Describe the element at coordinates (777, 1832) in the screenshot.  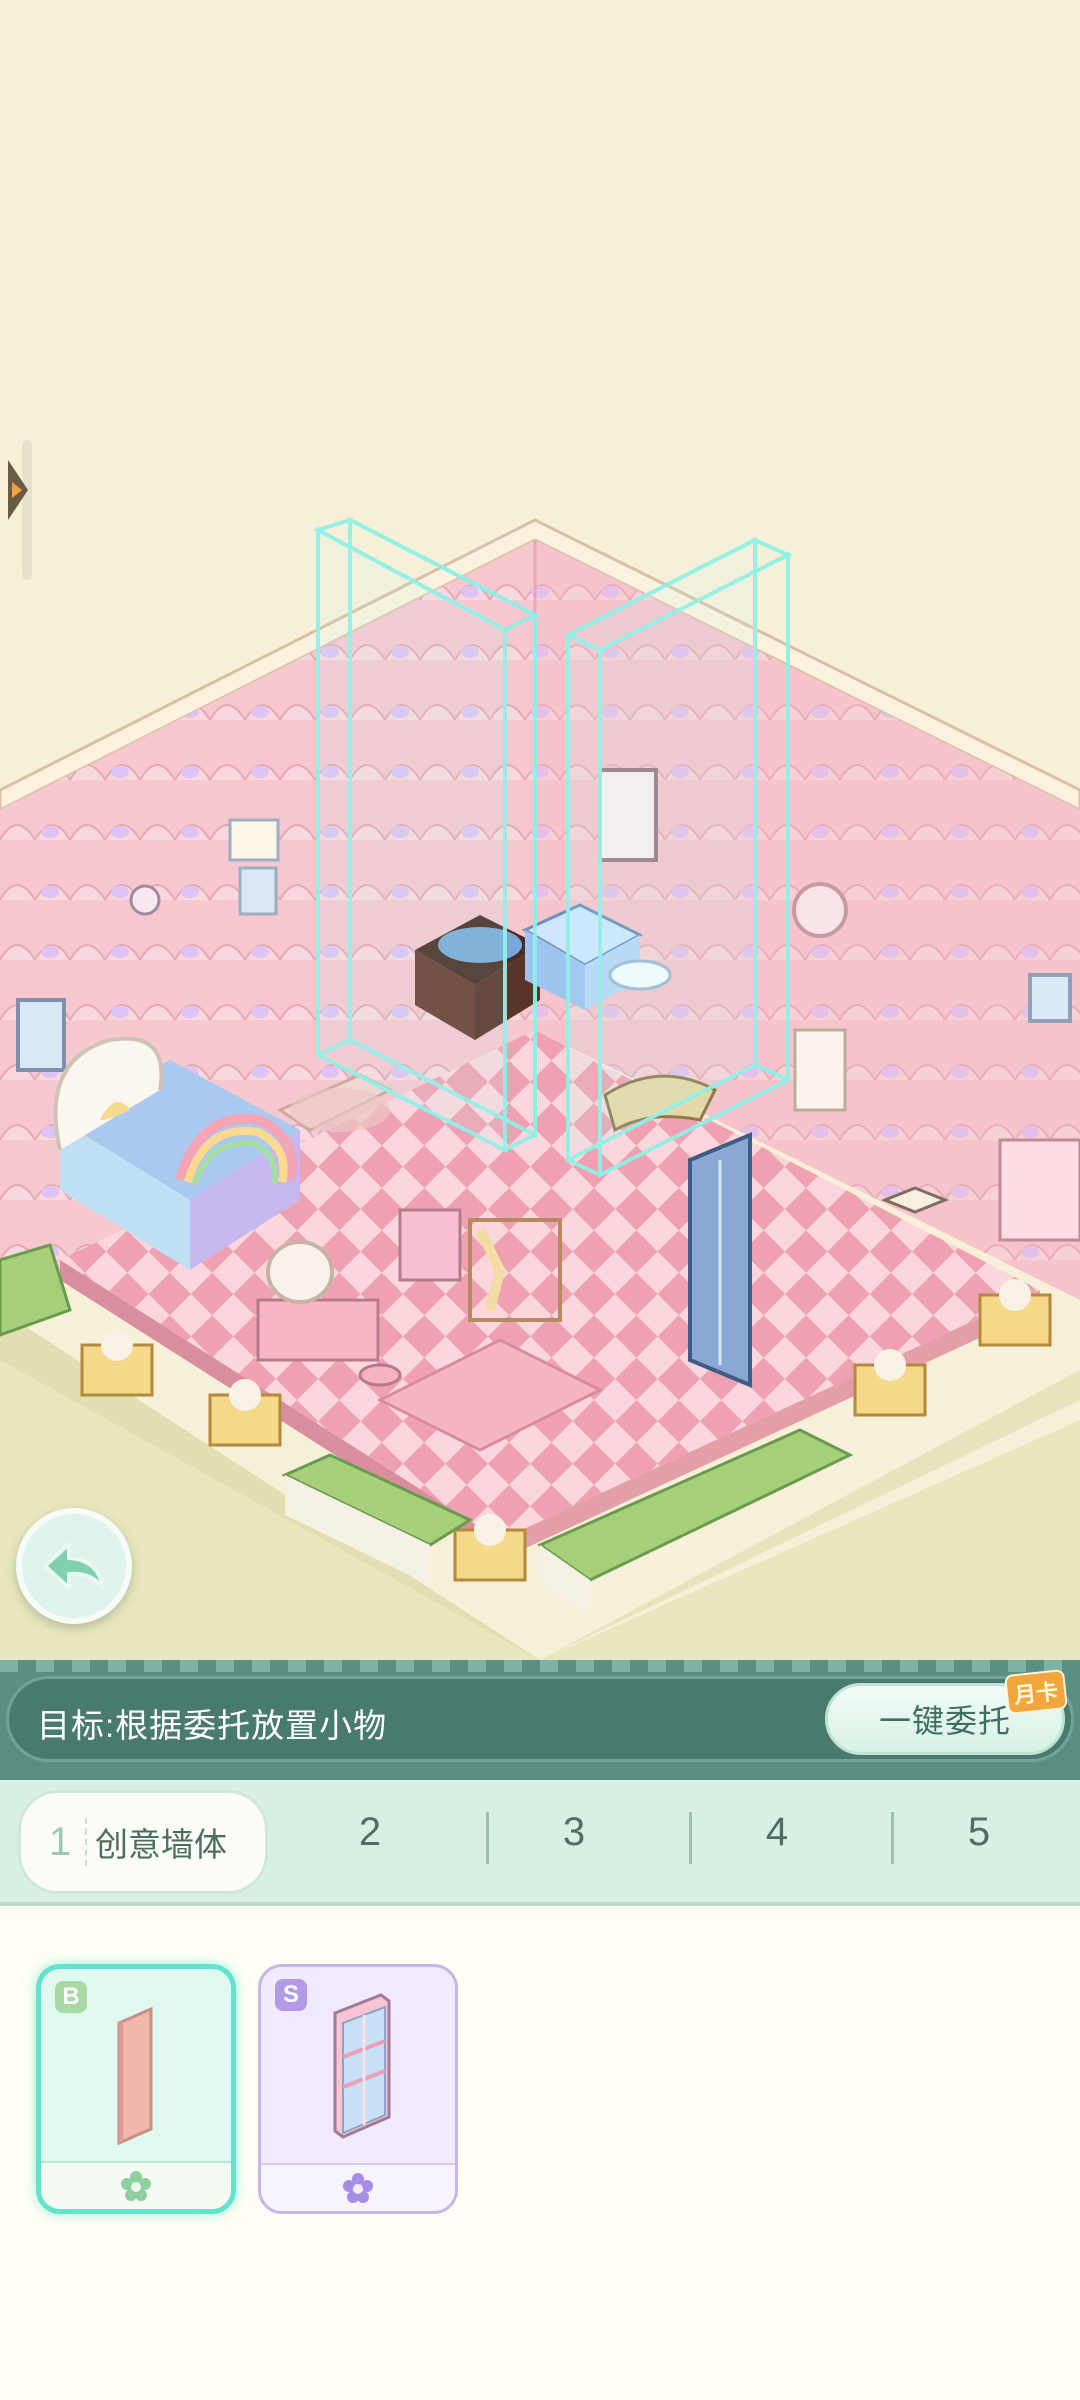
I see `tab-4: 4` at that location.